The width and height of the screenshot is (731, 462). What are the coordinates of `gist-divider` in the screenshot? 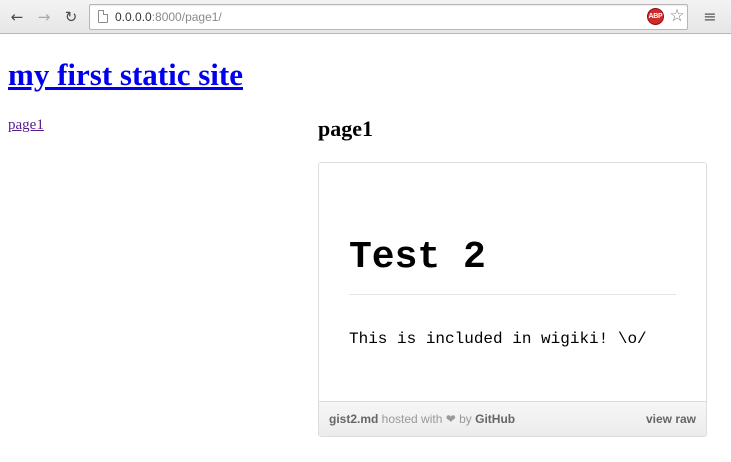 It's located at (512, 294).